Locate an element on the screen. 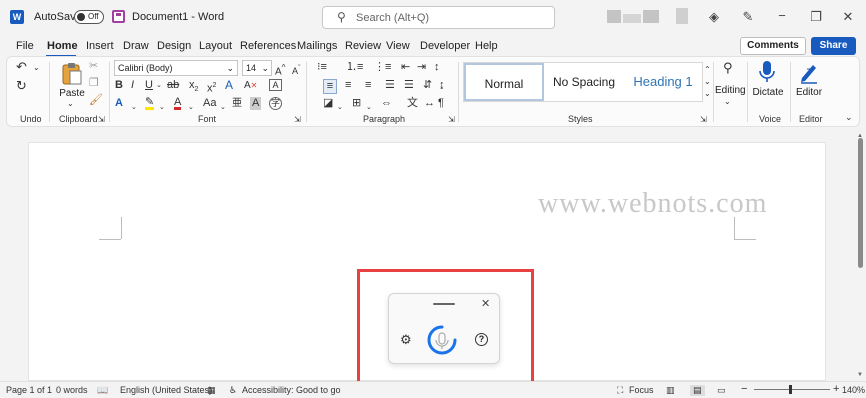  share-button: Share is located at coordinates (833, 46).